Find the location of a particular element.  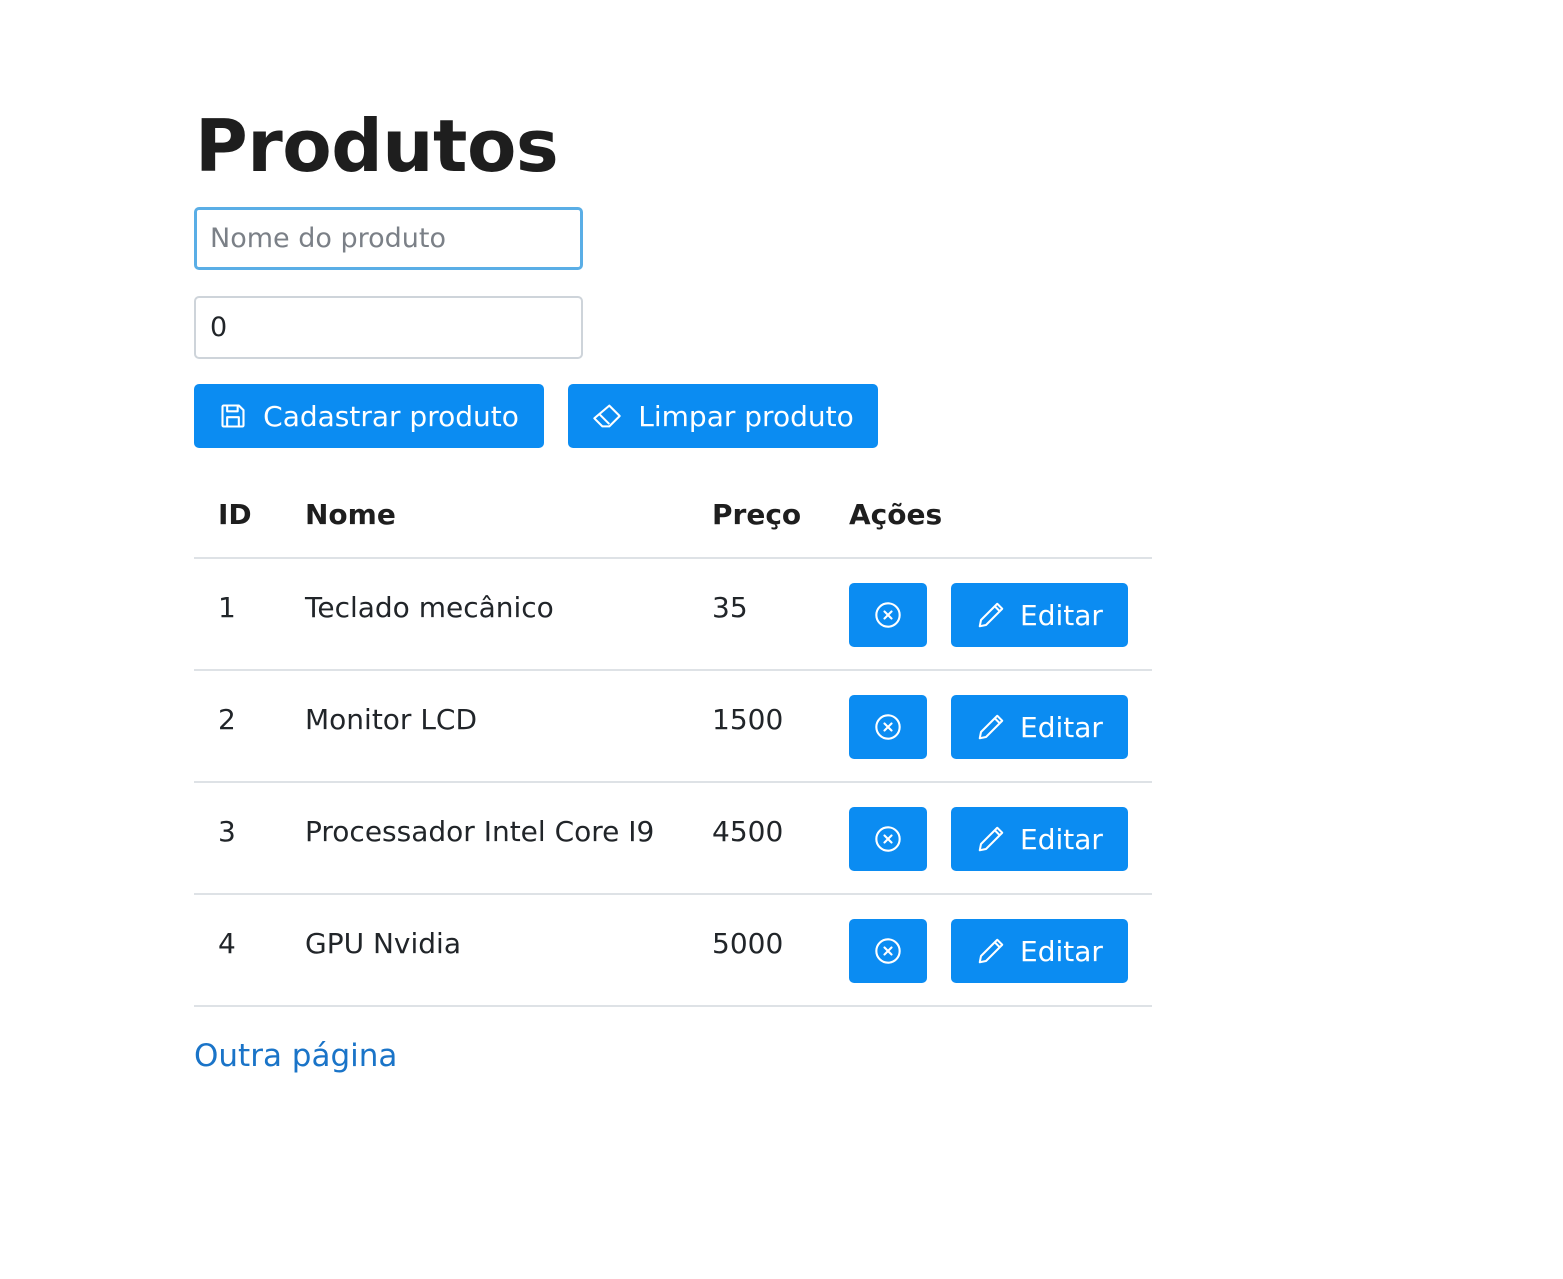

cell-id: 2 is located at coordinates (237, 726).